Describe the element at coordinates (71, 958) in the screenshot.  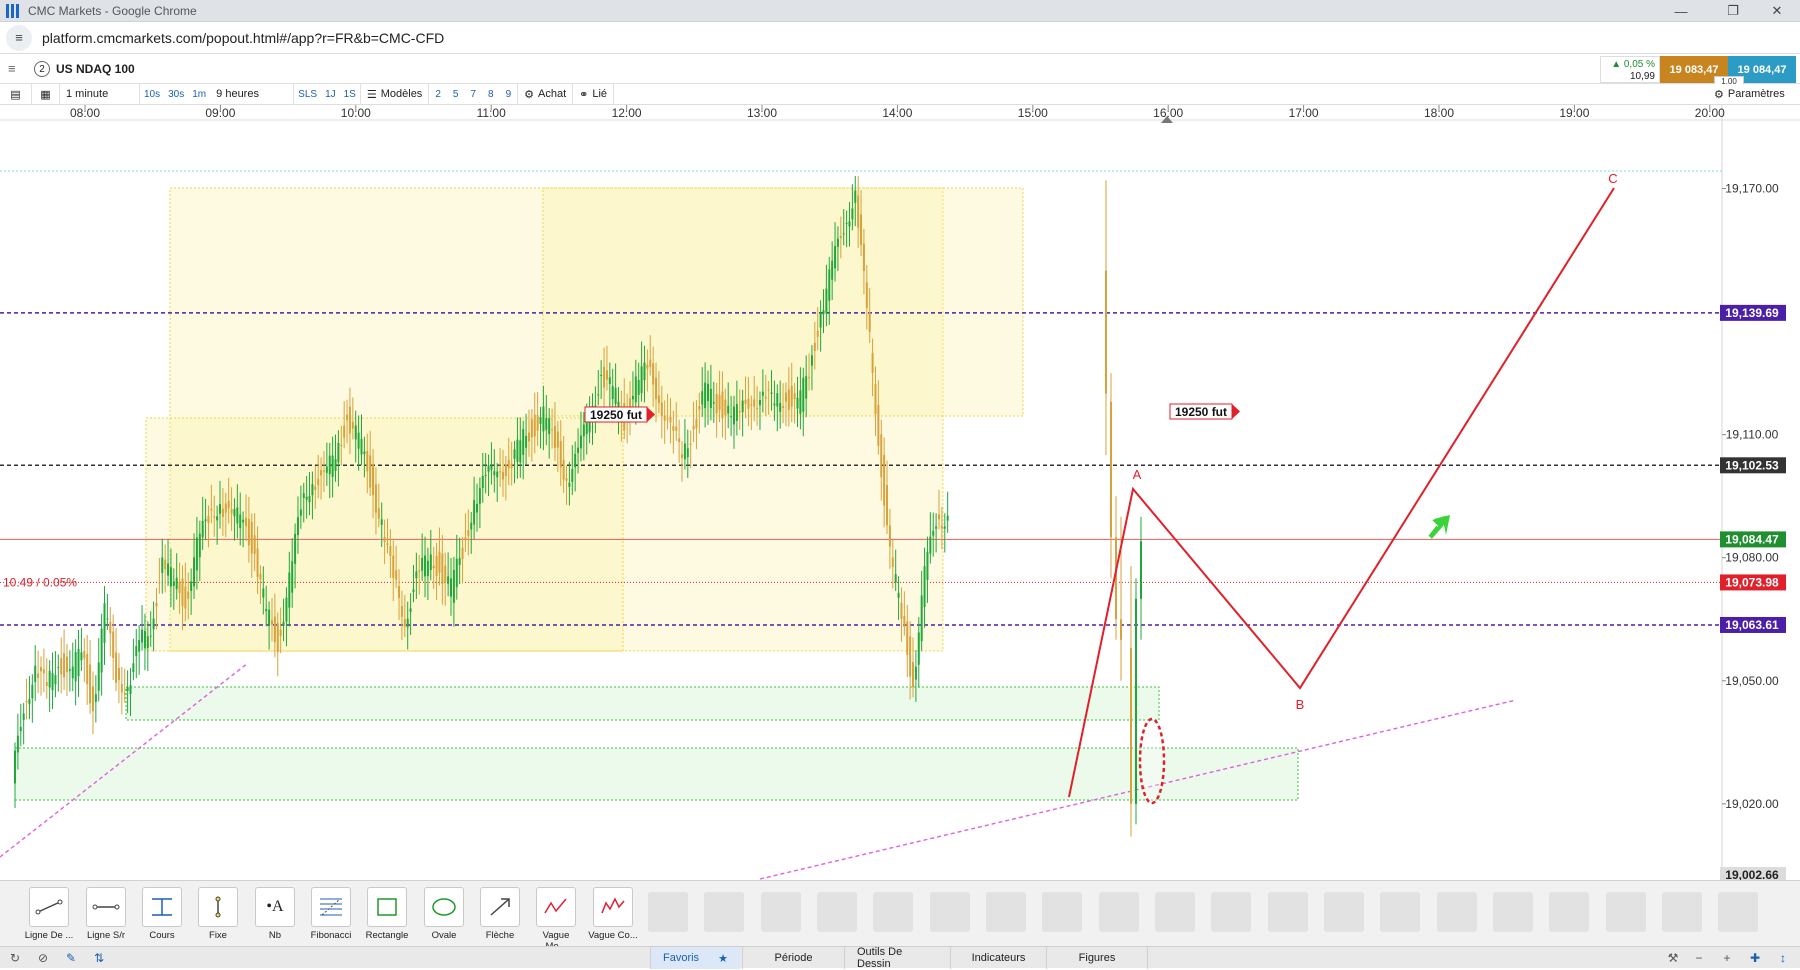
I see `pencil-icon: ✎` at that location.